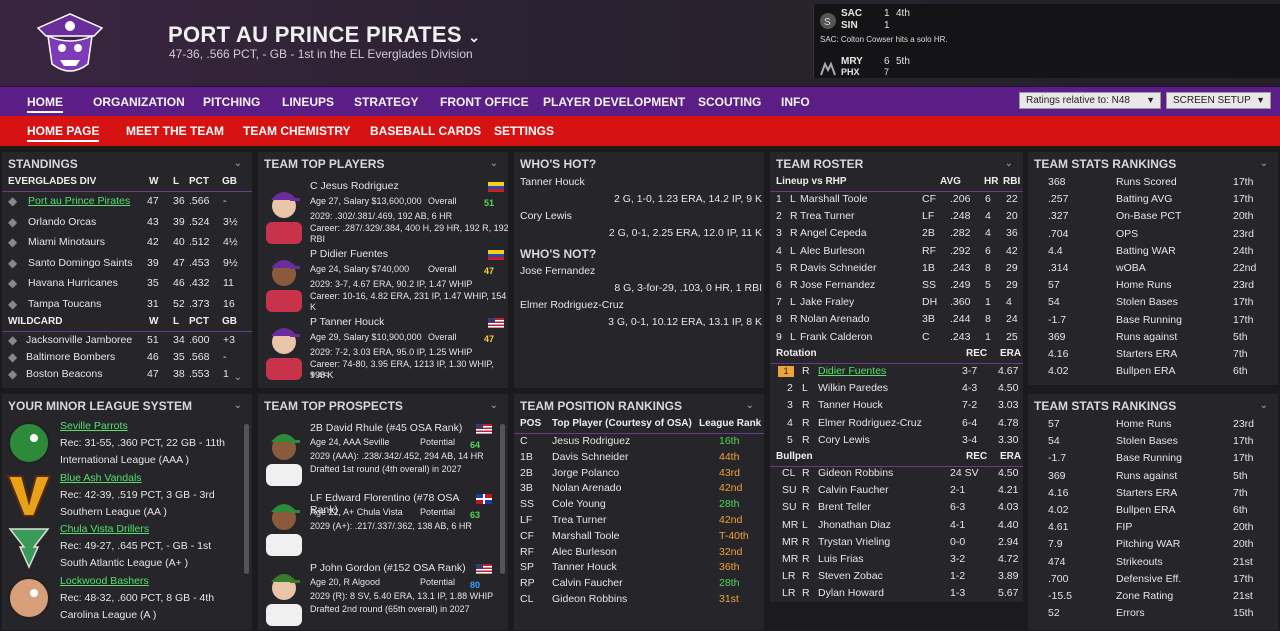  I want to click on position-row: RF Alec Burleson 32nd, so click(639, 552).